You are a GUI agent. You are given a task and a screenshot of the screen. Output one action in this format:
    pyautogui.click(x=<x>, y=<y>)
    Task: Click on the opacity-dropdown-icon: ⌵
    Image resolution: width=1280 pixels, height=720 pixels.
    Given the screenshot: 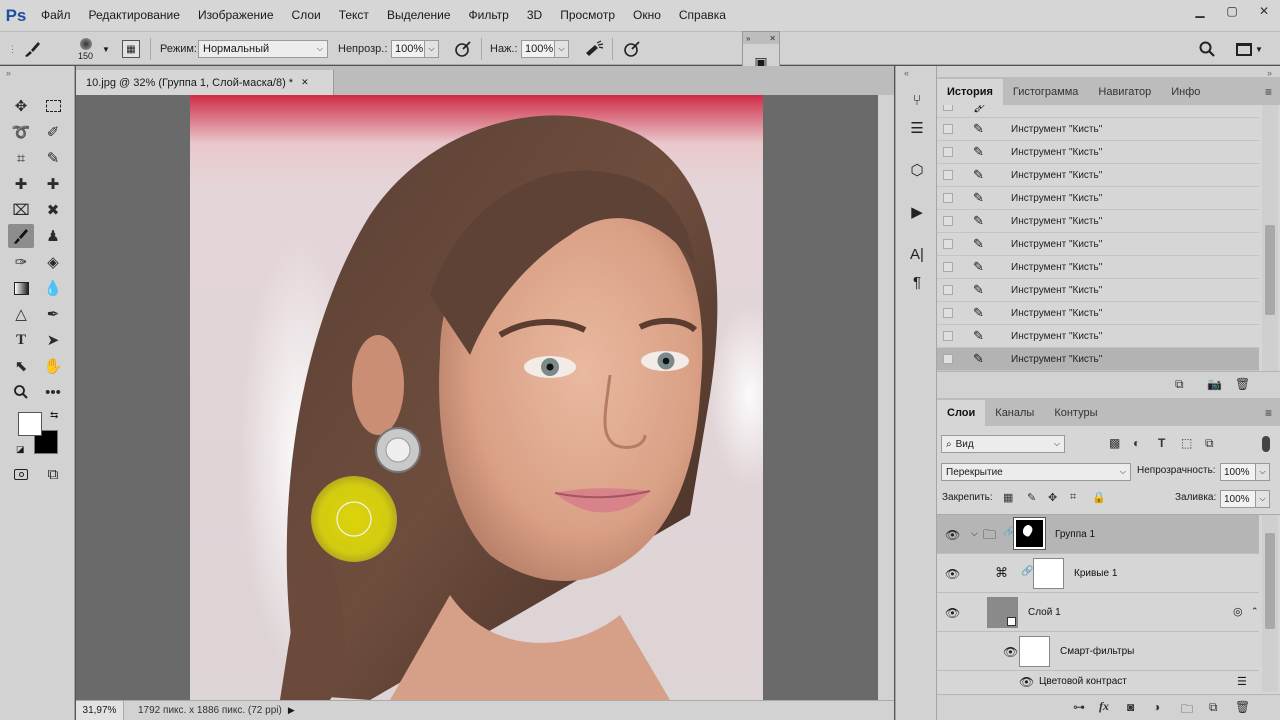 What is the action you would take?
    pyautogui.click(x=432, y=49)
    